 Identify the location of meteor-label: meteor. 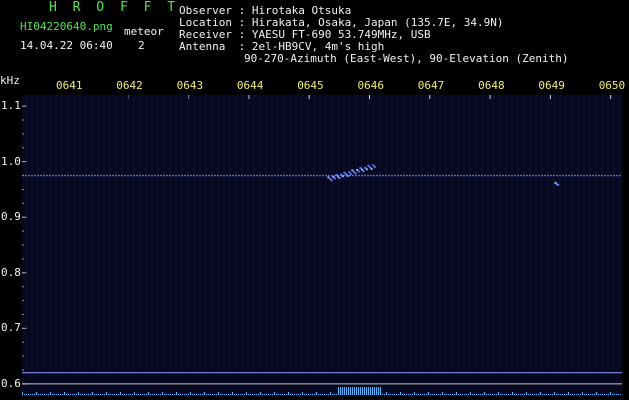
(144, 31).